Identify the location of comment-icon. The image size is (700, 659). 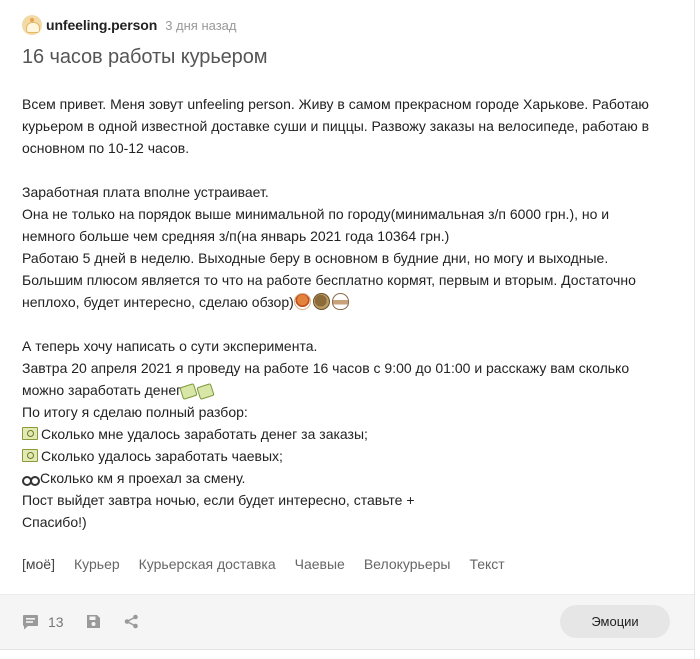
(30, 622).